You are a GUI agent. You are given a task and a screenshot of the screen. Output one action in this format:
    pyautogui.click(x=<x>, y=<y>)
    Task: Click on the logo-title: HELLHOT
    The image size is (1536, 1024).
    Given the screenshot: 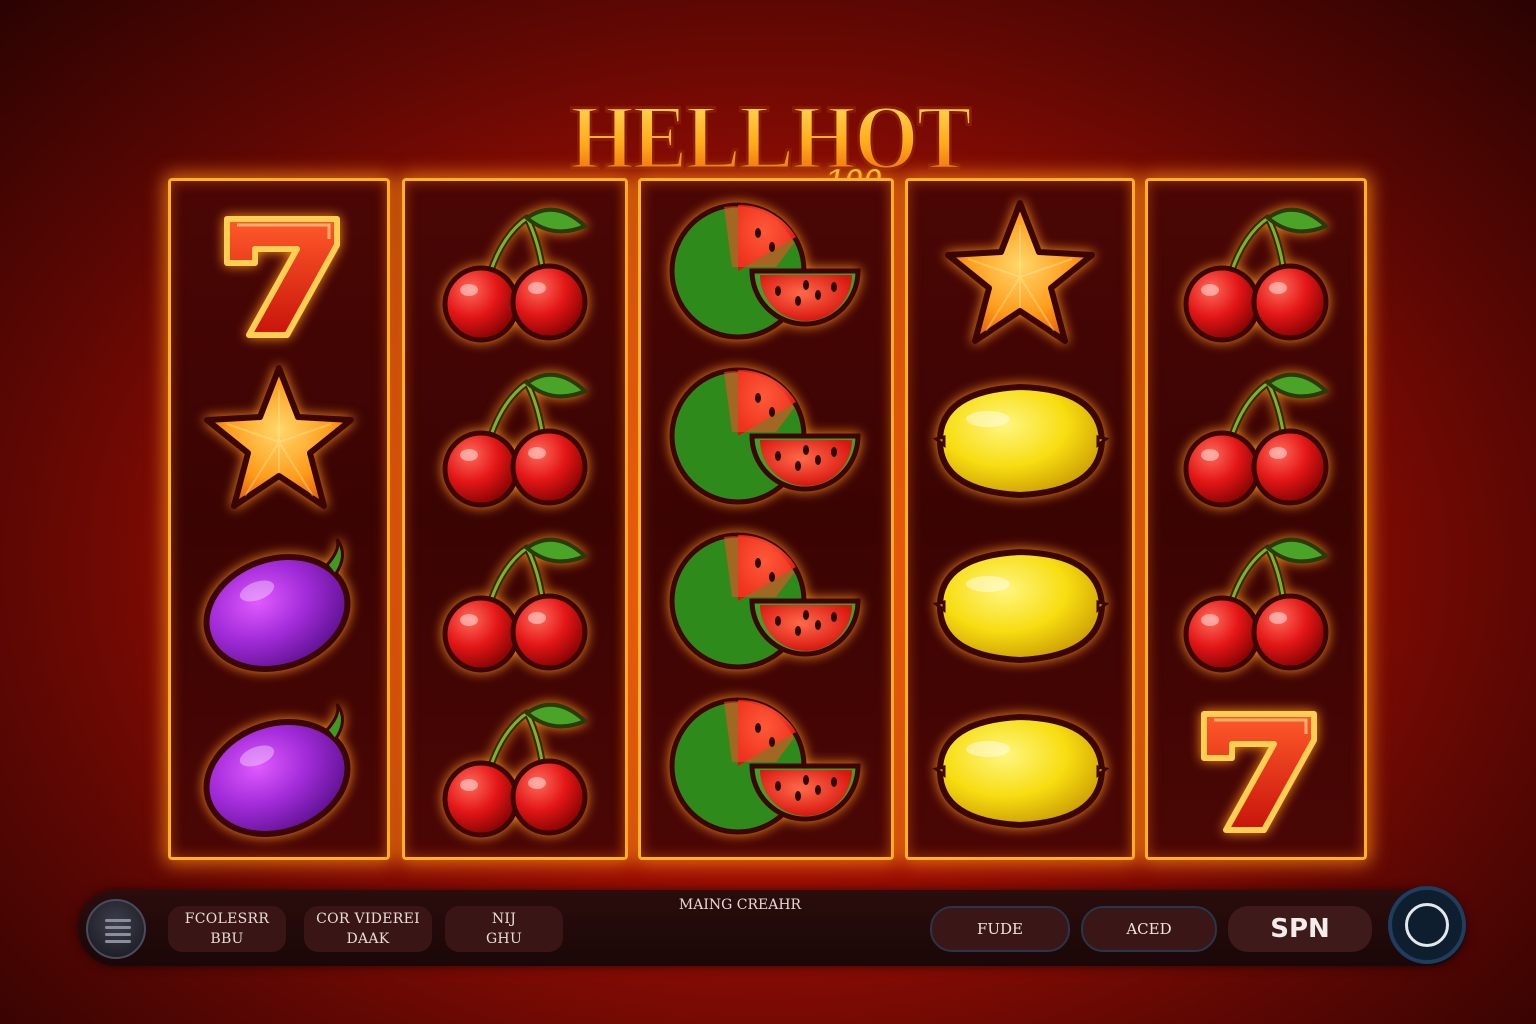 What is the action you would take?
    pyautogui.click(x=770, y=137)
    